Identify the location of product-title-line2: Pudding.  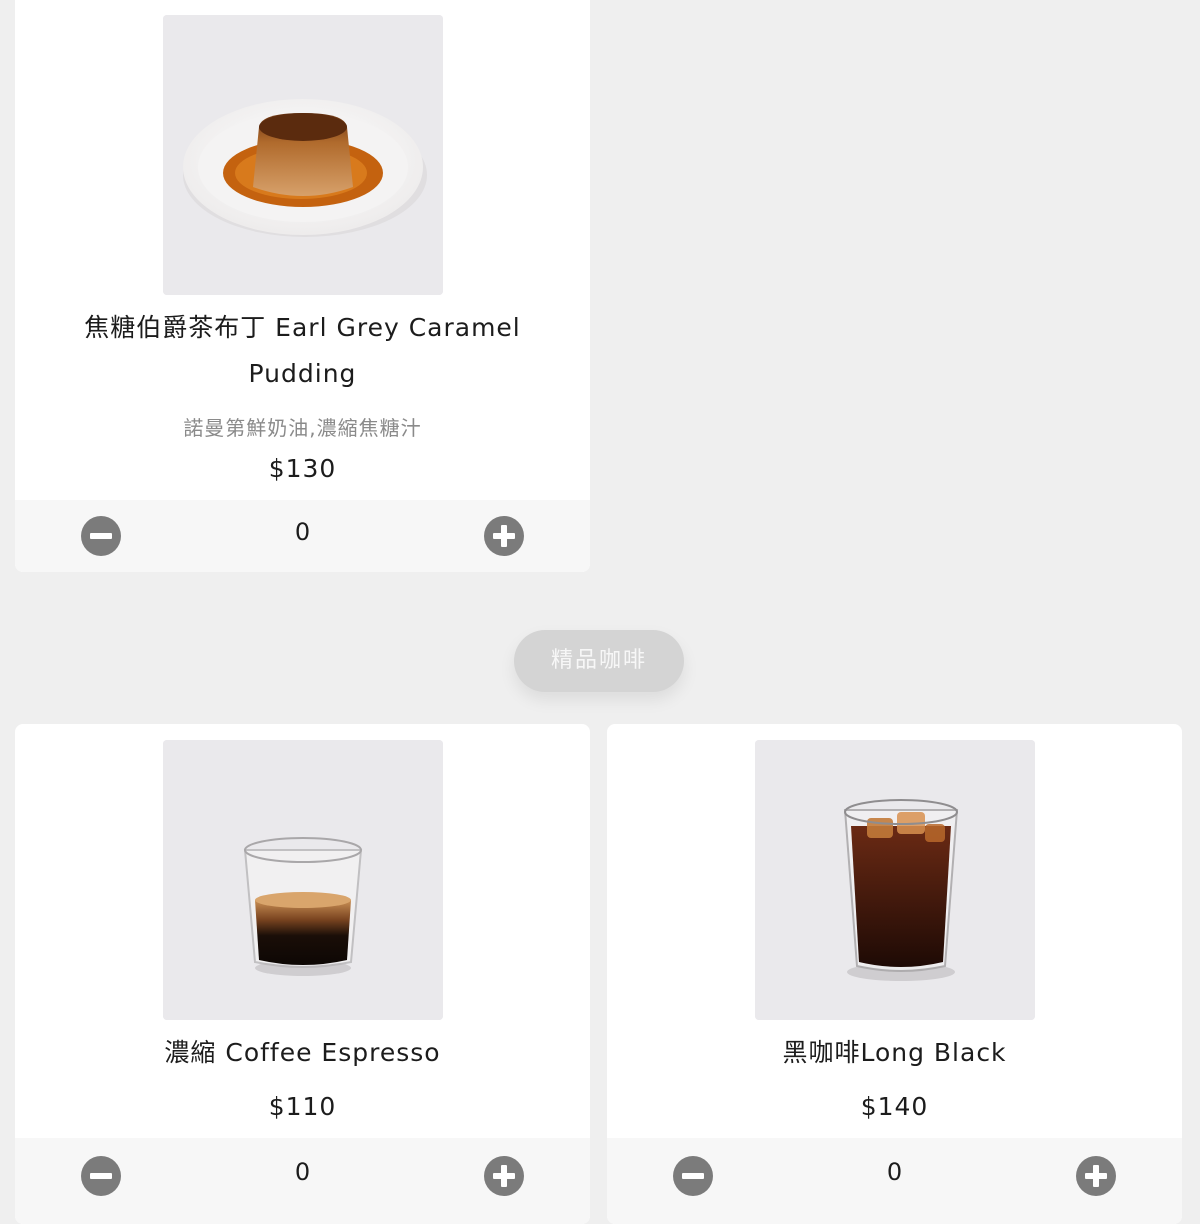
(302, 373).